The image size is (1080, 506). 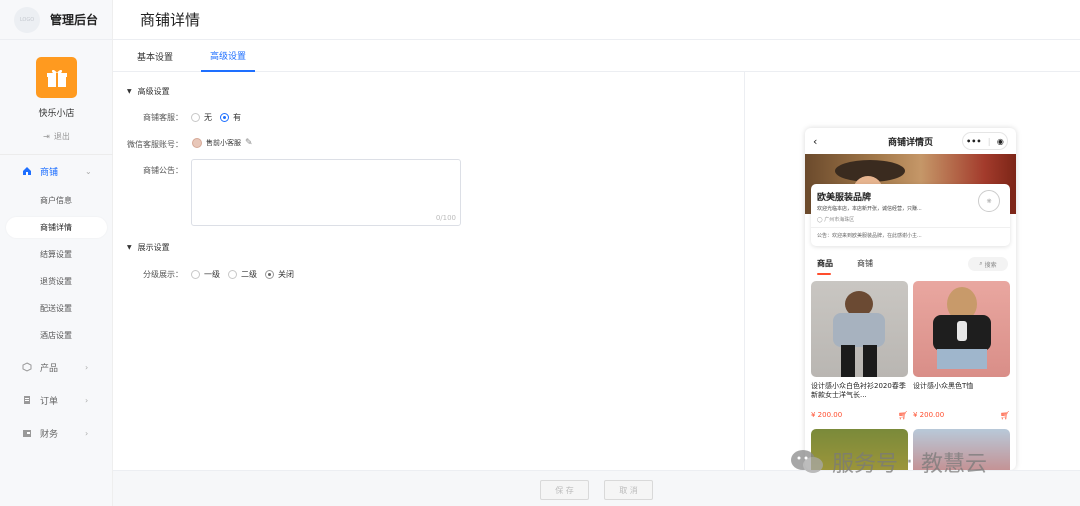 What do you see at coordinates (49, 401) in the screenshot?
I see `menu-order-label: 订单` at bounding box center [49, 401].